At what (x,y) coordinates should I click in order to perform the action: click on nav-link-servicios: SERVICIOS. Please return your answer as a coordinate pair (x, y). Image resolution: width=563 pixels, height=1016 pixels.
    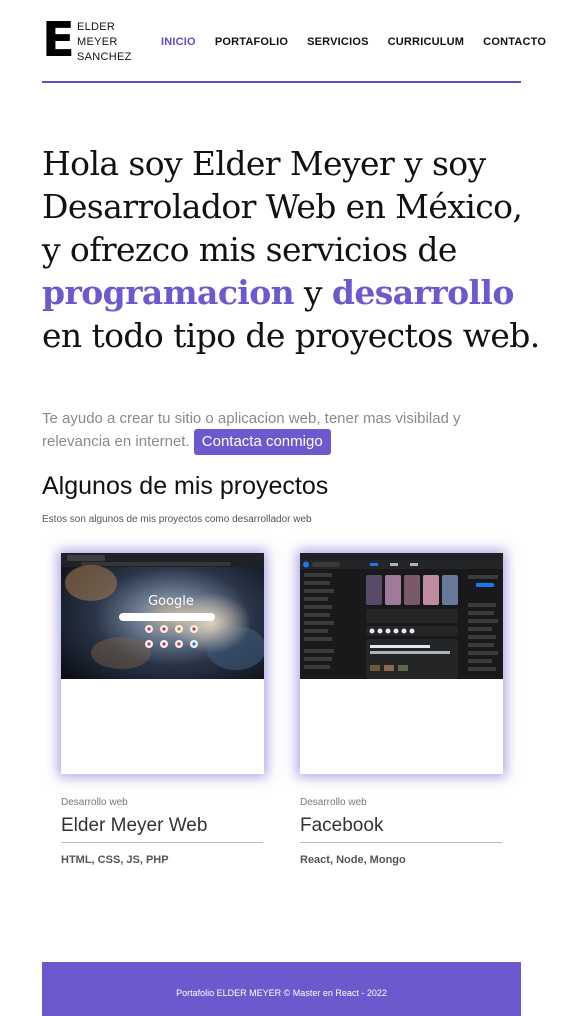
    Looking at the image, I should click on (338, 42).